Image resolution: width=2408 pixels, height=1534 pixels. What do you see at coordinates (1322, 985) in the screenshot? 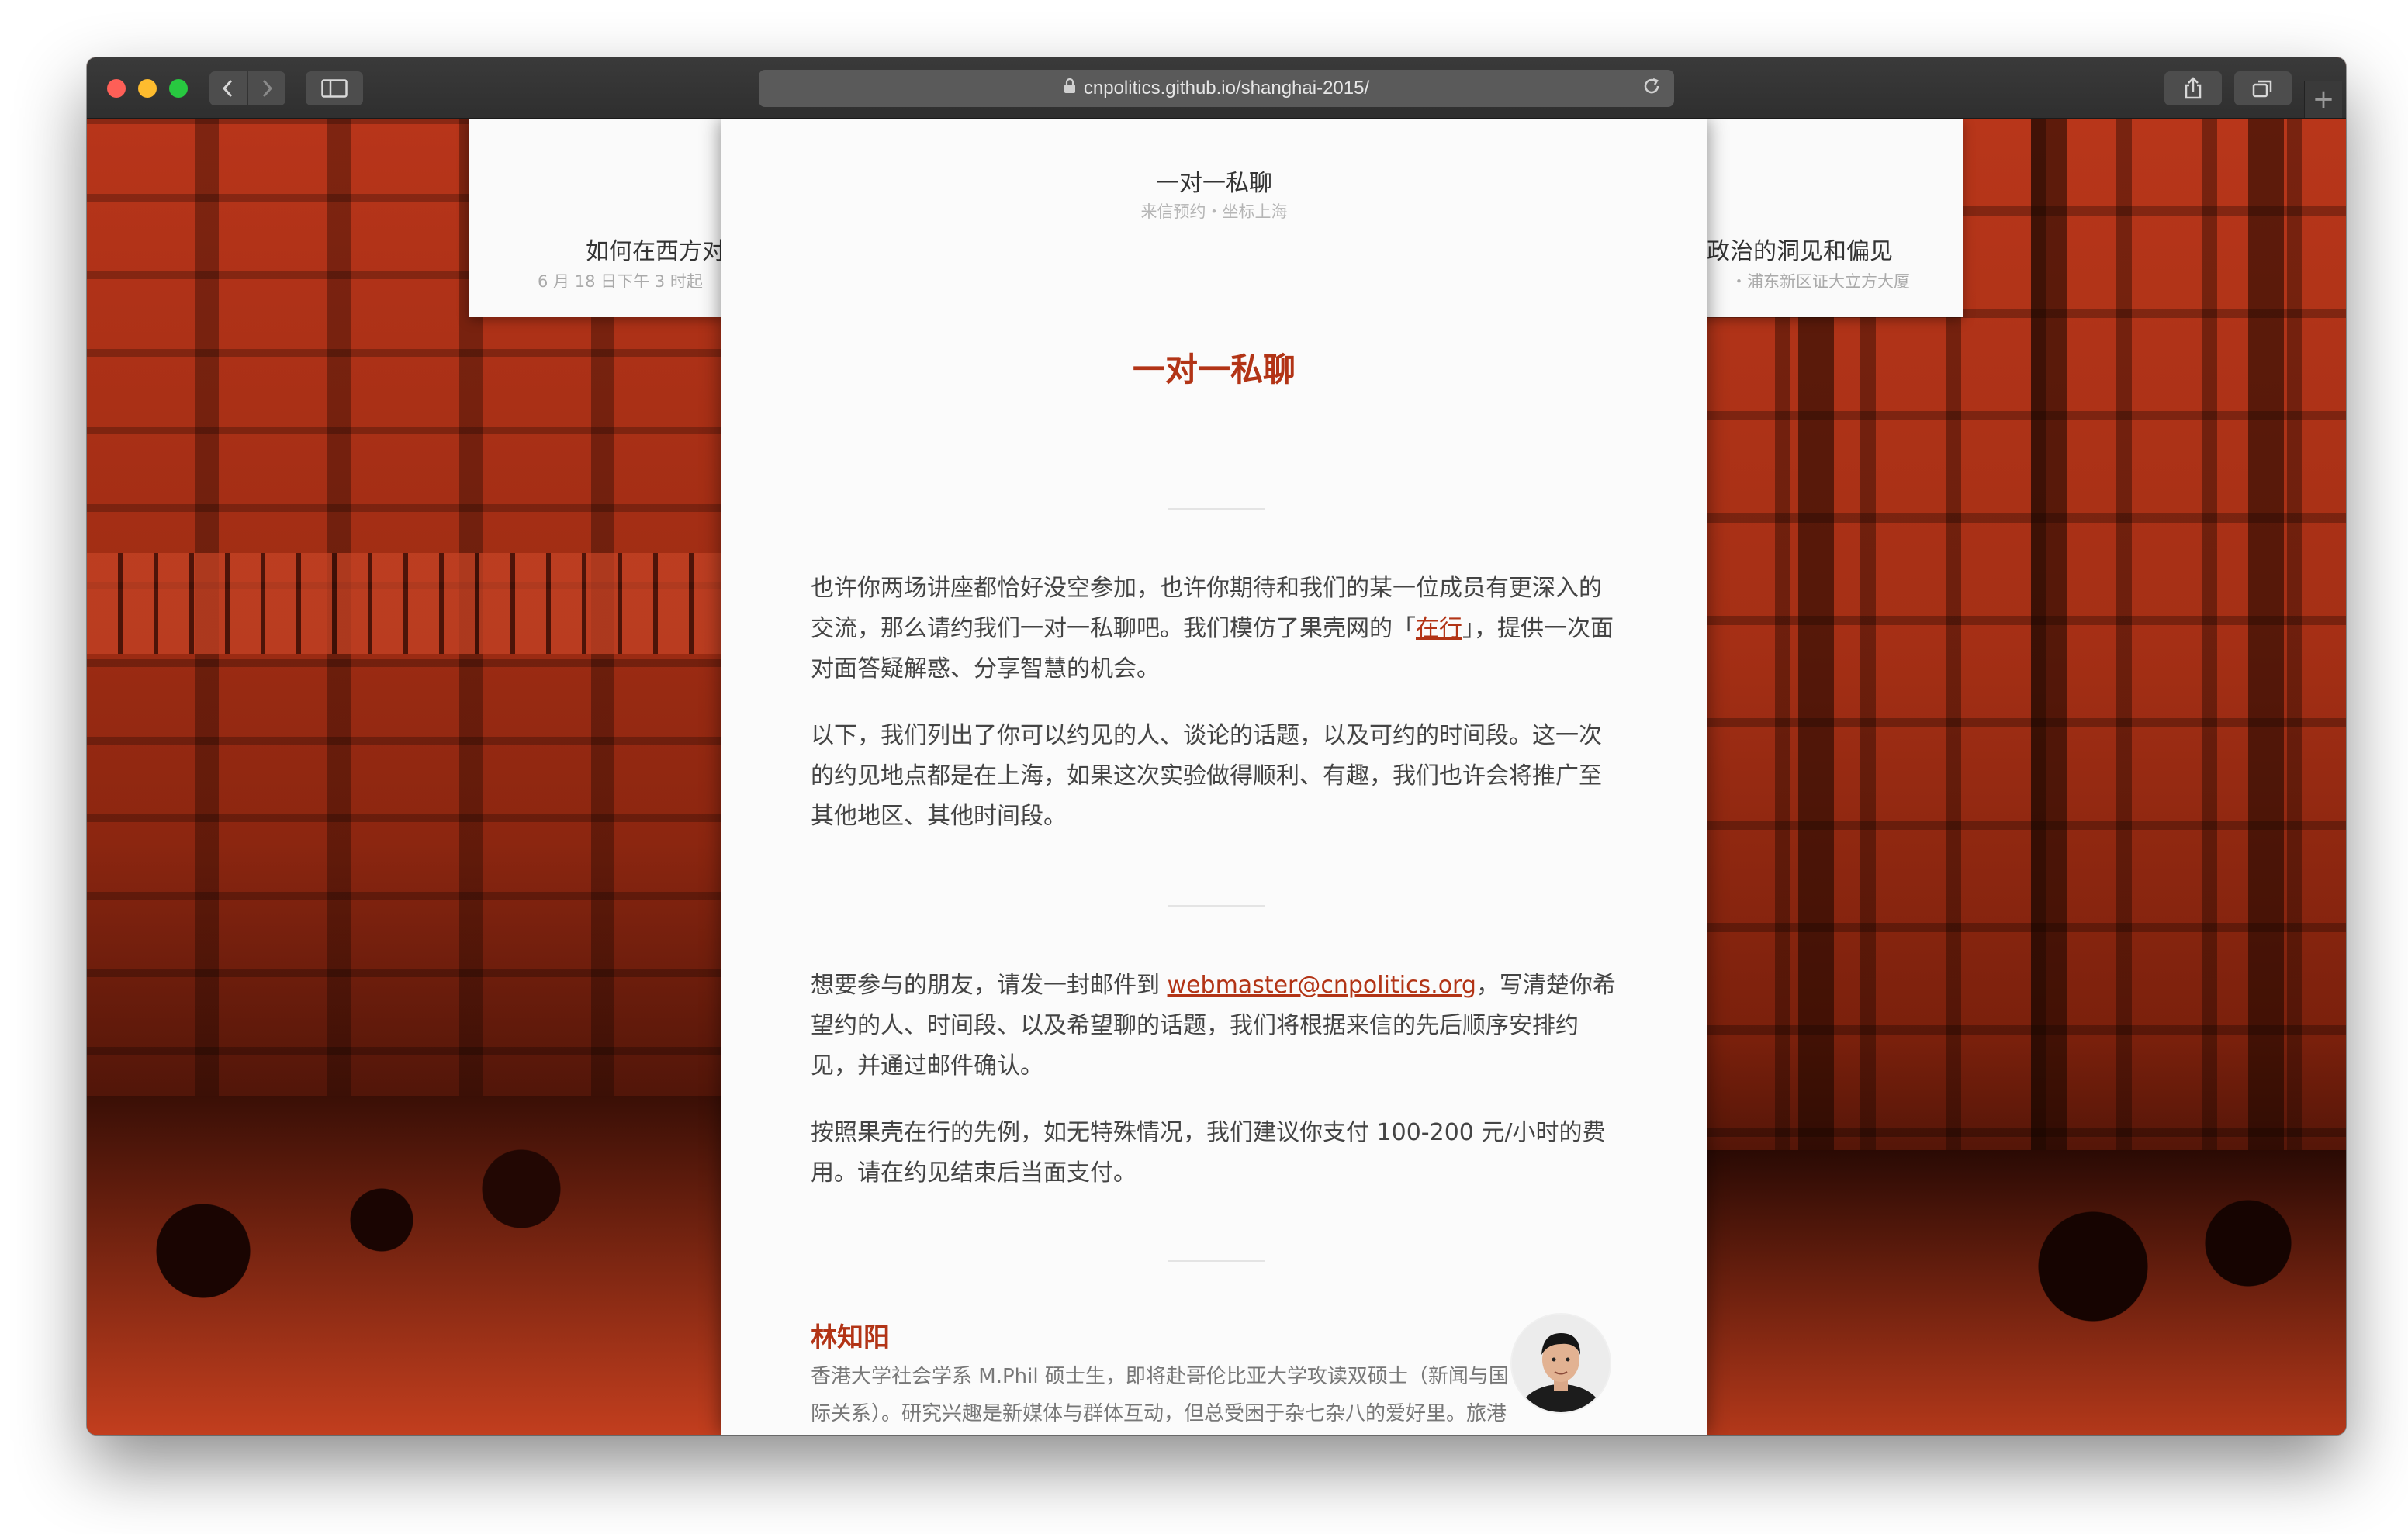
I see `email-link: webmaster@cnpolitics.org` at bounding box center [1322, 985].